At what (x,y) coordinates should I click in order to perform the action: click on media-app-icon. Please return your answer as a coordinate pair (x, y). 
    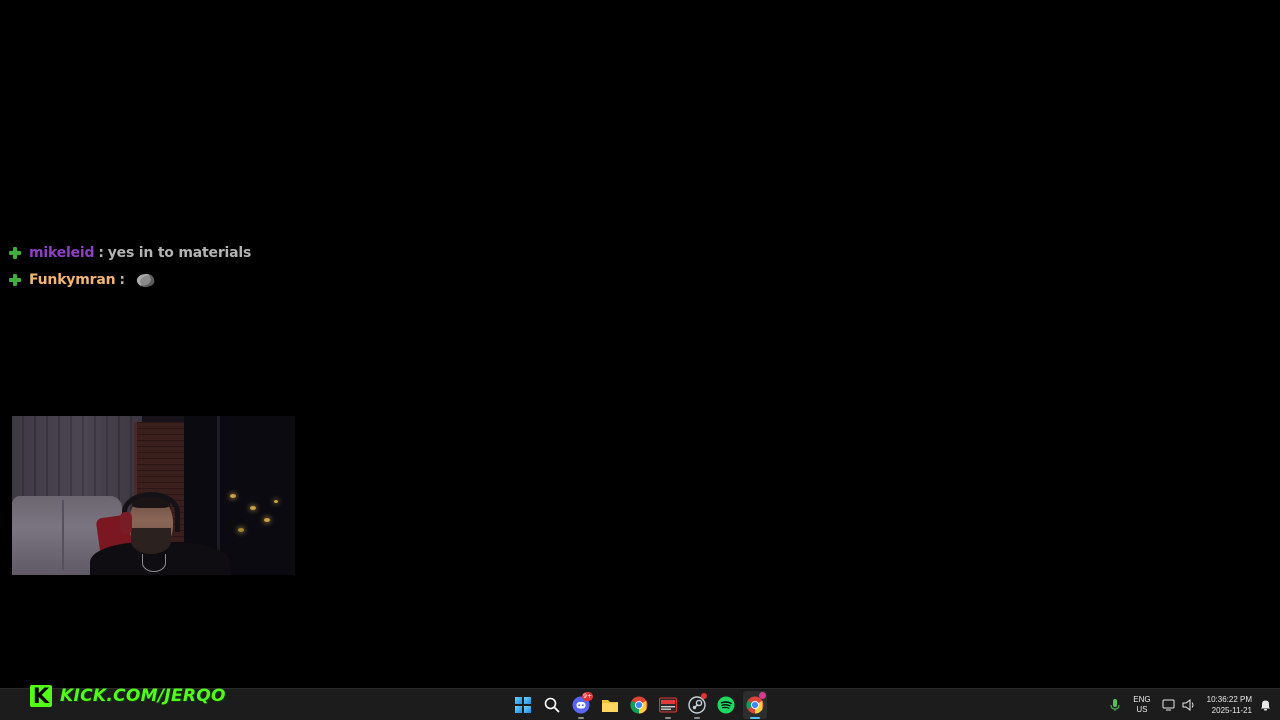
    Looking at the image, I should click on (668, 705).